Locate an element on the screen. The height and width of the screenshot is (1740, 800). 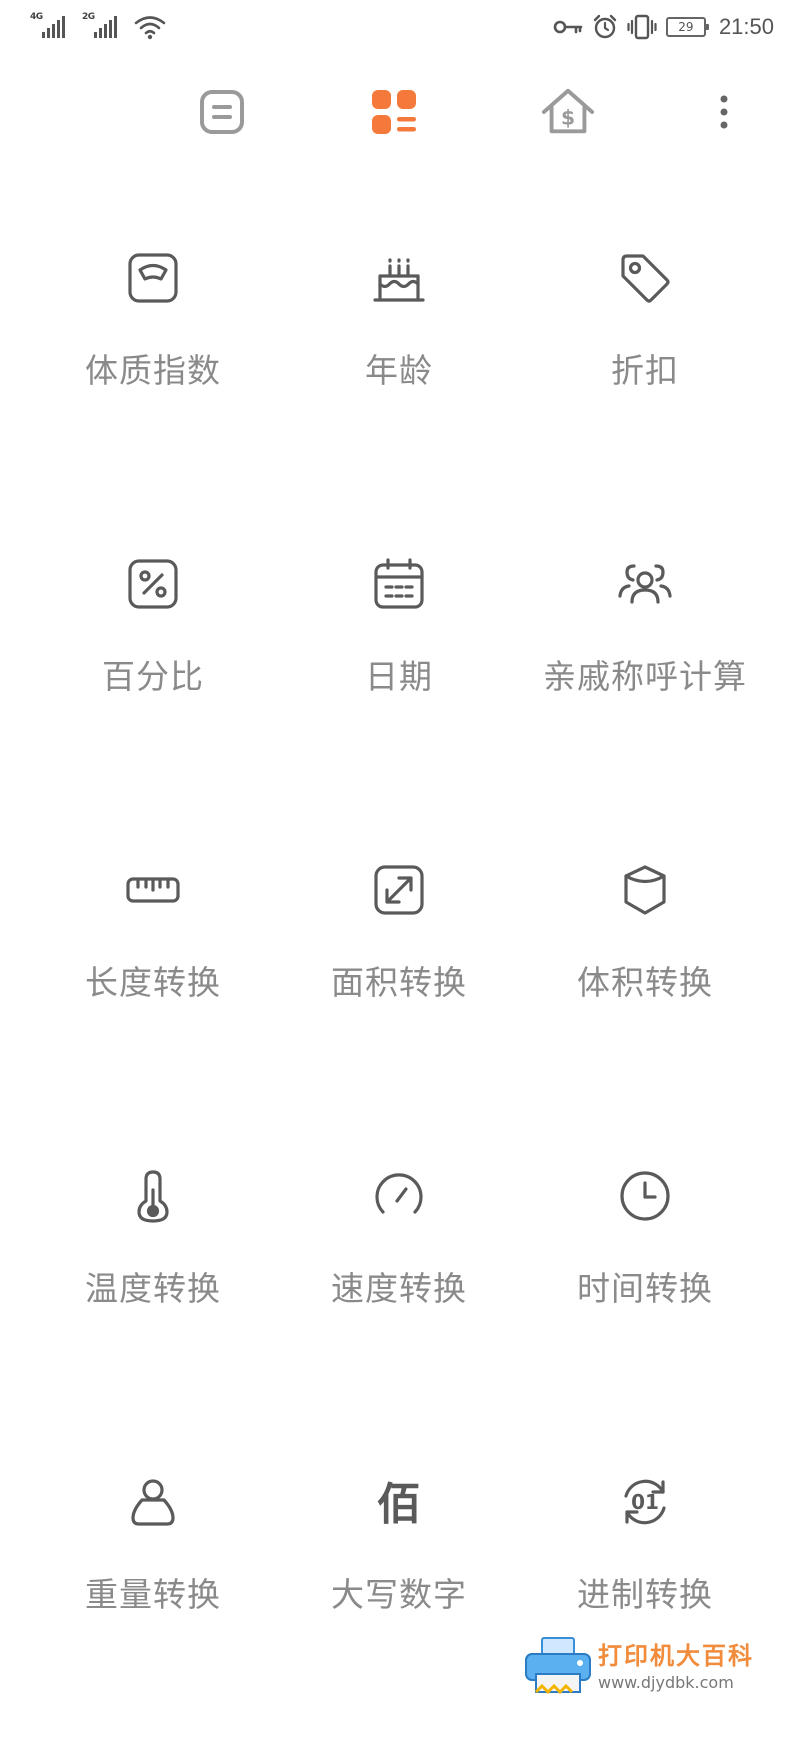
people-icon is located at coordinates (645, 584).